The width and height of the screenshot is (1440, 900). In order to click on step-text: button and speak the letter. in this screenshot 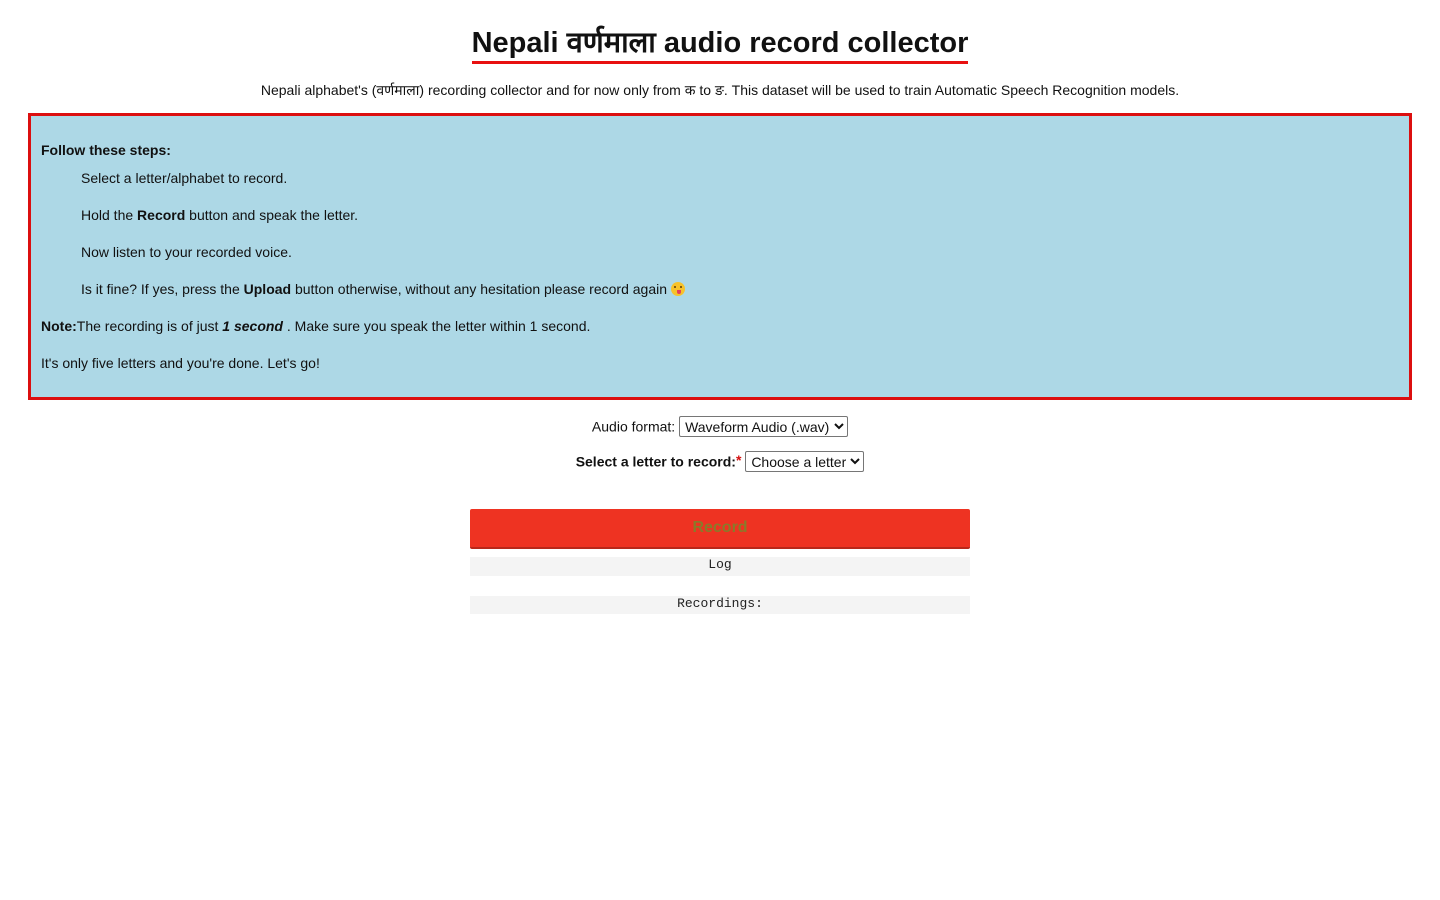, I will do `click(272, 215)`.